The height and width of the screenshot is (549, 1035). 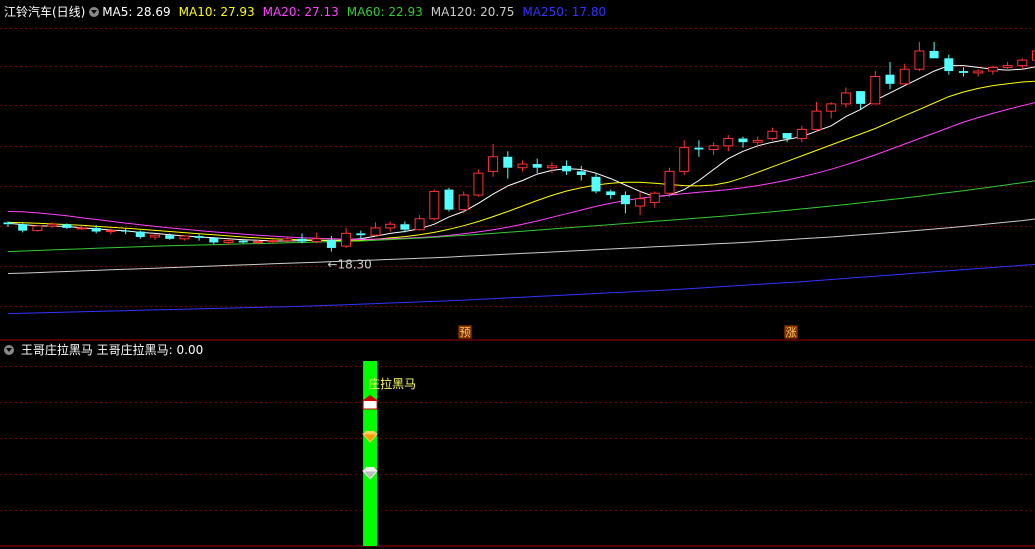 I want to click on stock-title: 江铃汽车(日线), so click(x=45, y=12).